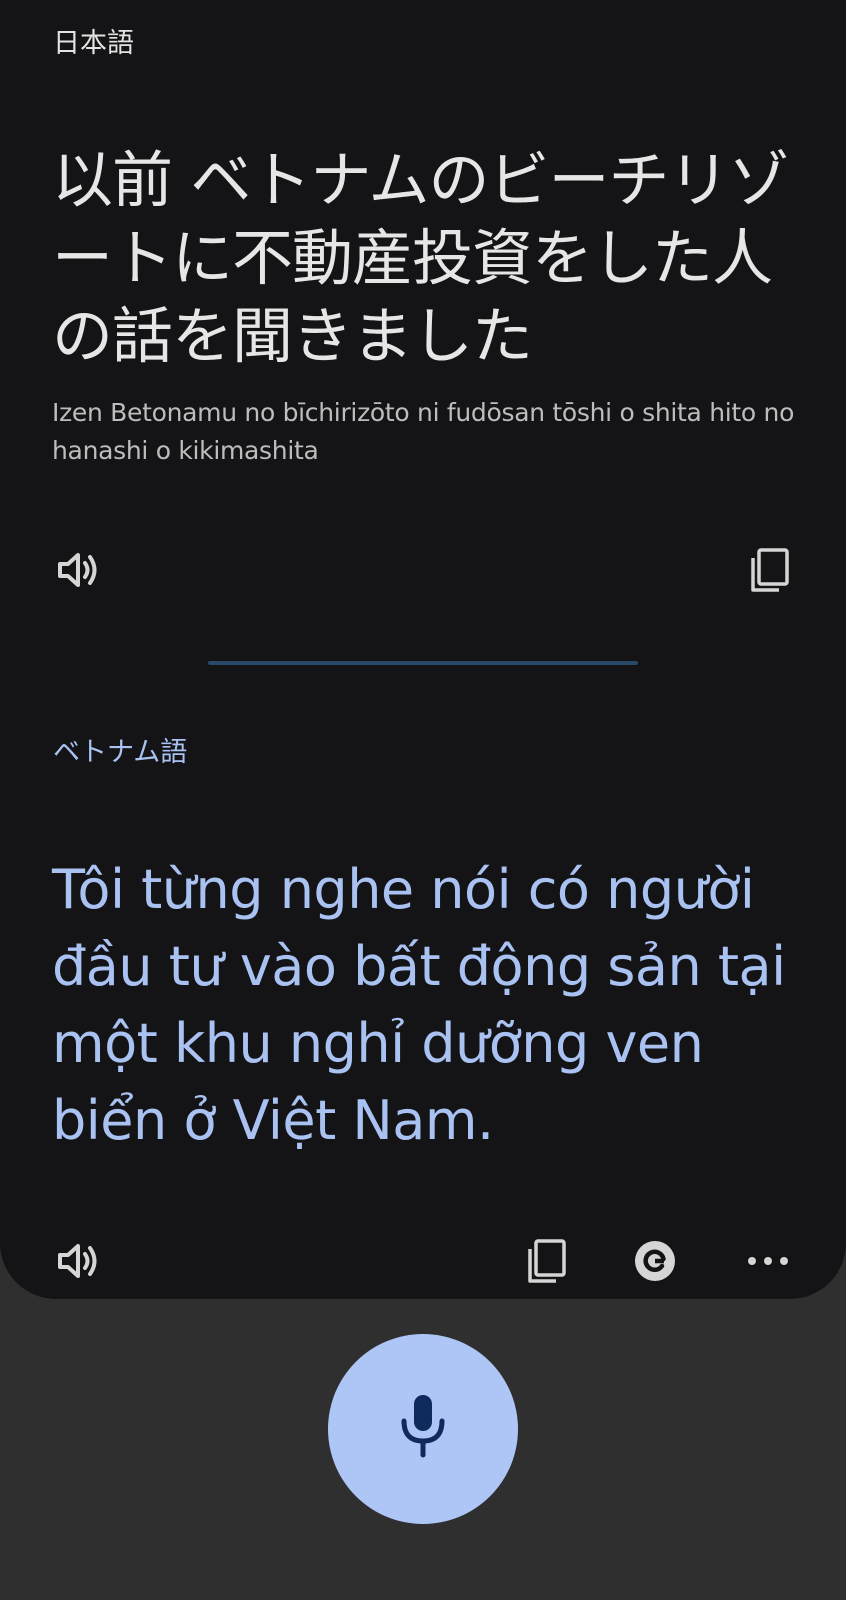 The image size is (846, 1600). I want to click on google-search-button, so click(655, 1261).